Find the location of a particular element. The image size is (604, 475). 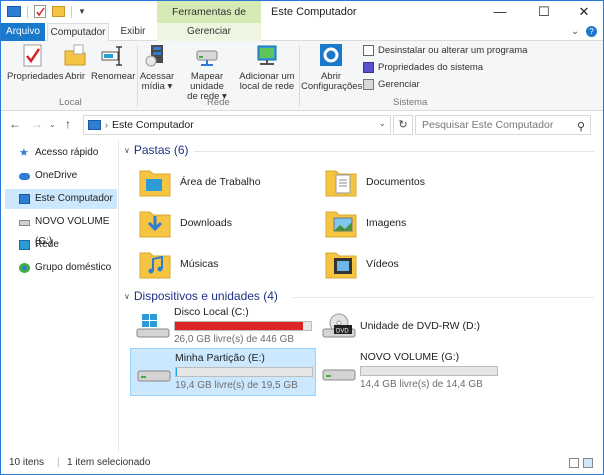

folder-item-documents: Documentos is located at coordinates (374, 182).